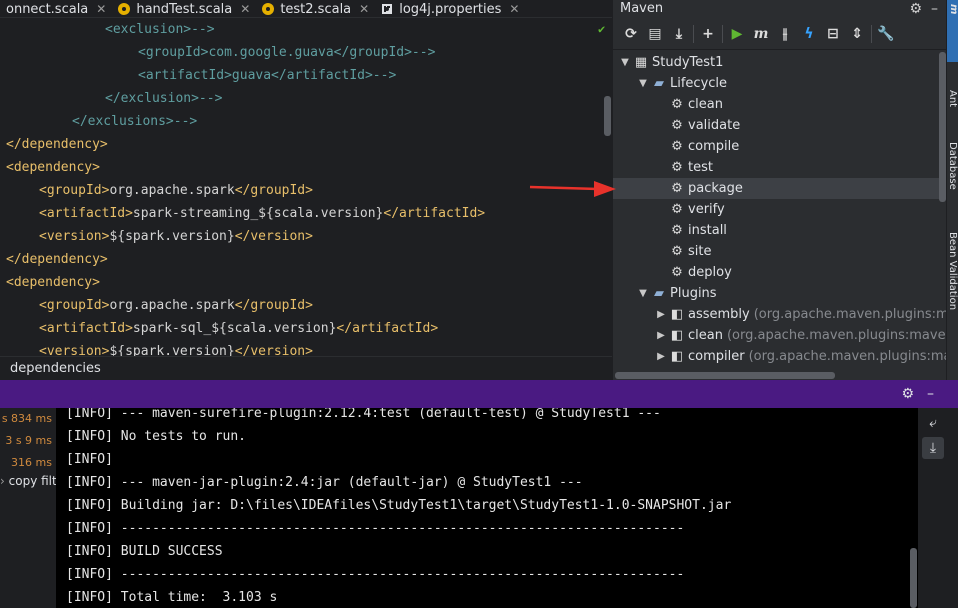  Describe the element at coordinates (952, 98) in the screenshot. I see `ant-tab: Ant` at that location.